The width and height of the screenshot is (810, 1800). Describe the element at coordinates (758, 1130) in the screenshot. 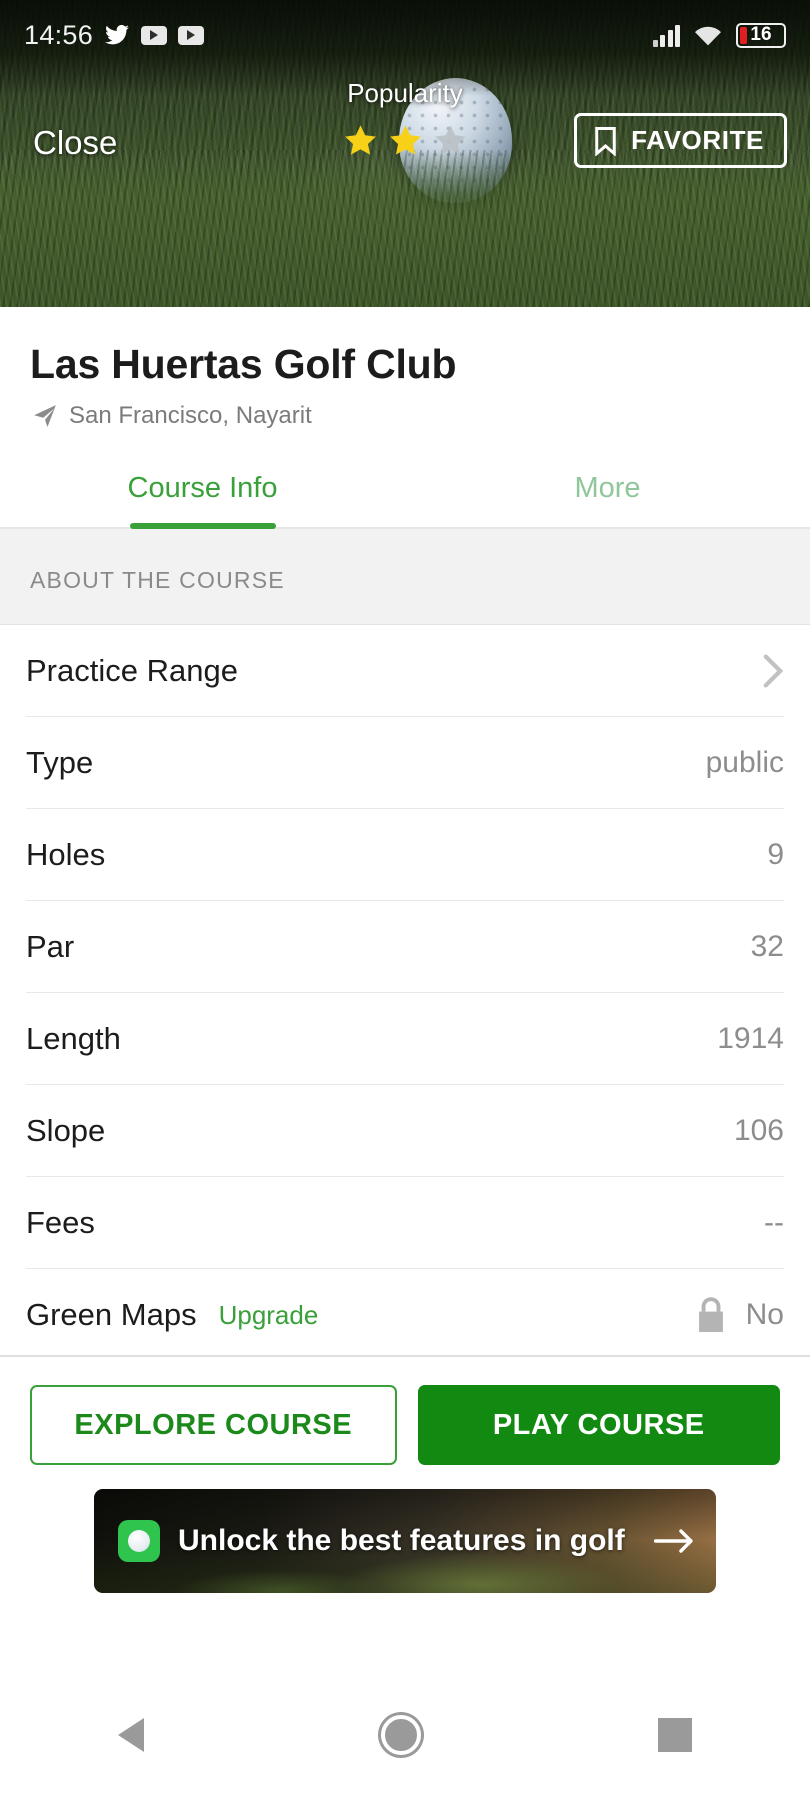

I see `row-value: 106` at that location.